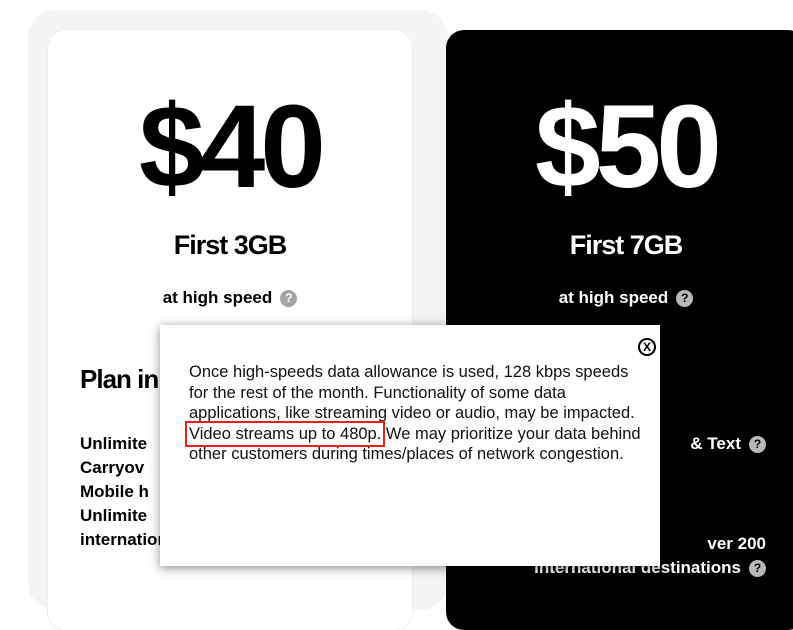 The image size is (793, 630). Describe the element at coordinates (647, 347) in the screenshot. I see `close-icon: X` at that location.